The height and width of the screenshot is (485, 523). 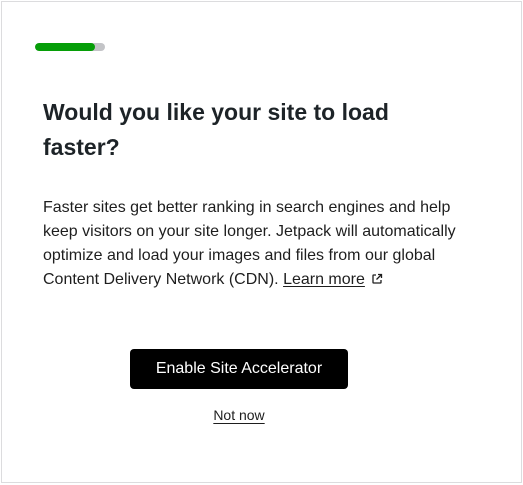 What do you see at coordinates (216, 129) in the screenshot?
I see `dialog-title: Would you like your site to load faster?` at bounding box center [216, 129].